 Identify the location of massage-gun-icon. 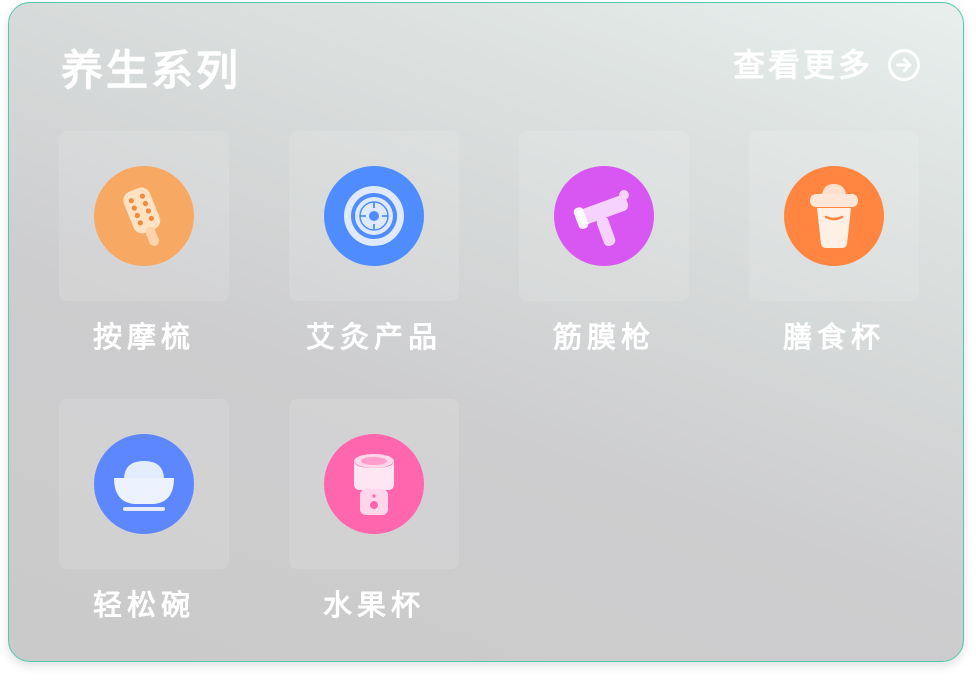
(604, 216).